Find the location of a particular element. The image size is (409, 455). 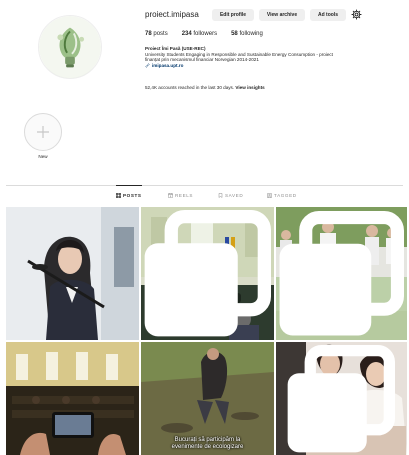

grid-icon is located at coordinates (118, 195).